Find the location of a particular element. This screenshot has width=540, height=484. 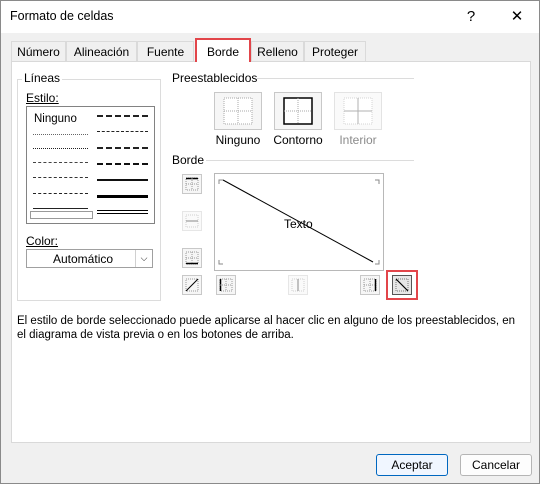

border-top-icon is located at coordinates (192, 184).